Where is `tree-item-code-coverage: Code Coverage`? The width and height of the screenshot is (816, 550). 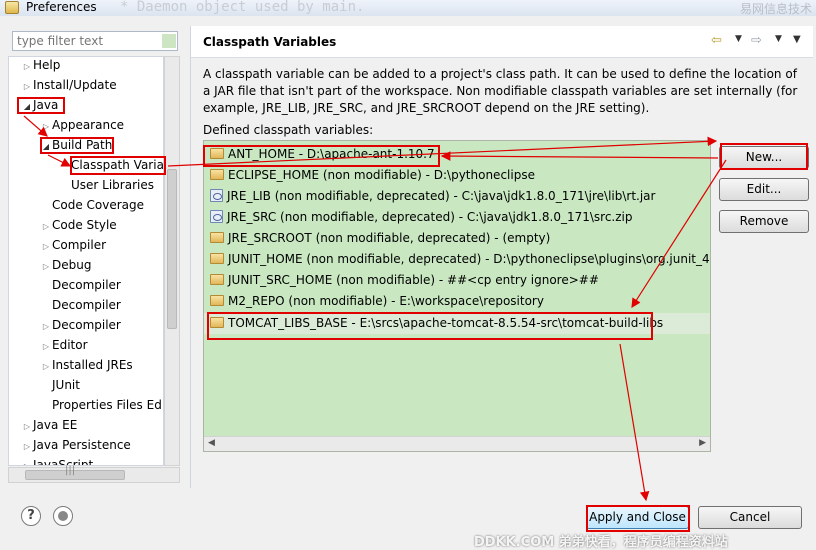 tree-item-code-coverage: Code Coverage is located at coordinates (92, 205).